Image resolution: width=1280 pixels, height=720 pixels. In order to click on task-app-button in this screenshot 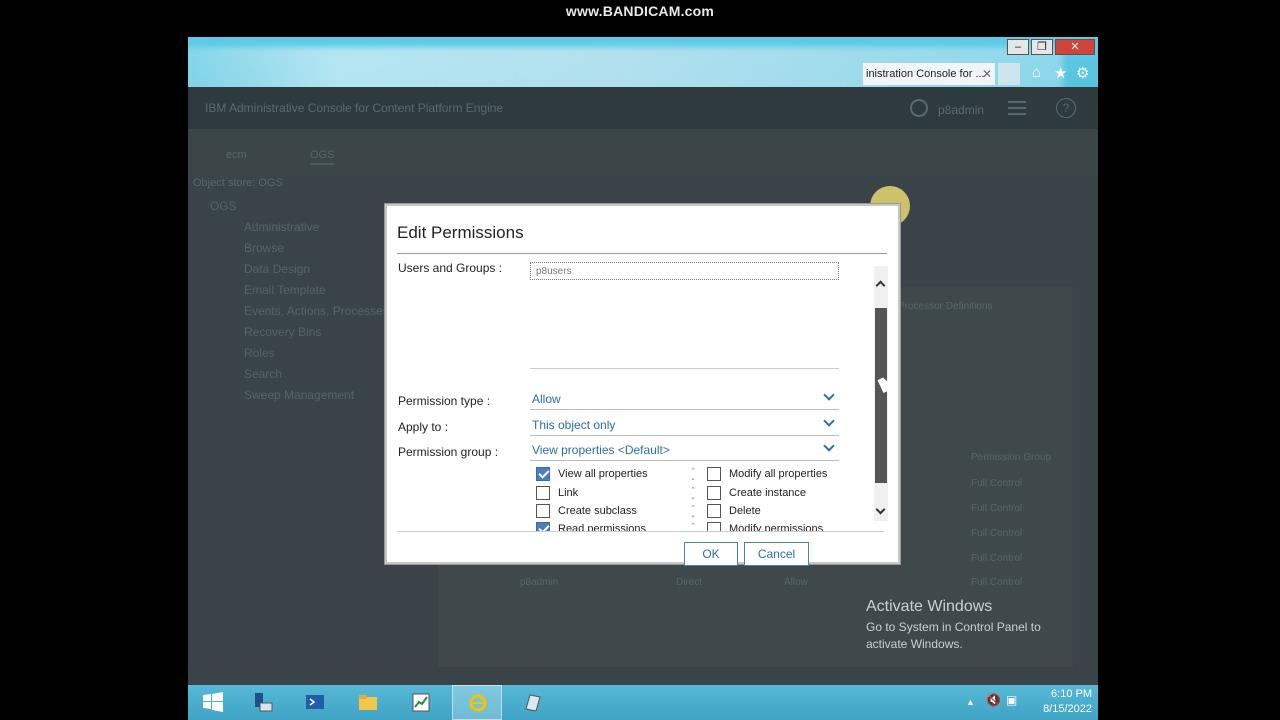, I will do `click(421, 702)`.